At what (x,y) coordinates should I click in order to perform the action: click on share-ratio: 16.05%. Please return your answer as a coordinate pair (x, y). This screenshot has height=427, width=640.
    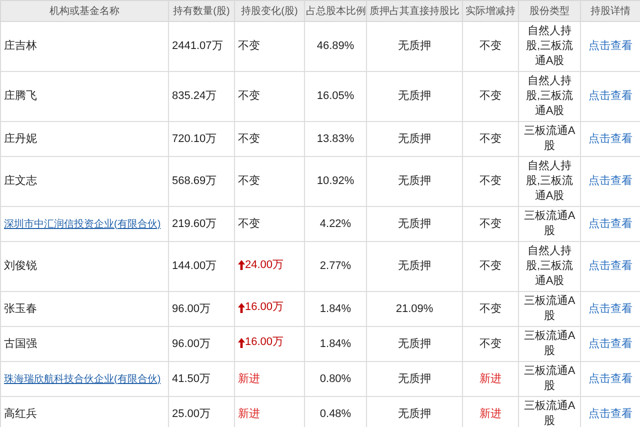
    Looking at the image, I should click on (335, 96).